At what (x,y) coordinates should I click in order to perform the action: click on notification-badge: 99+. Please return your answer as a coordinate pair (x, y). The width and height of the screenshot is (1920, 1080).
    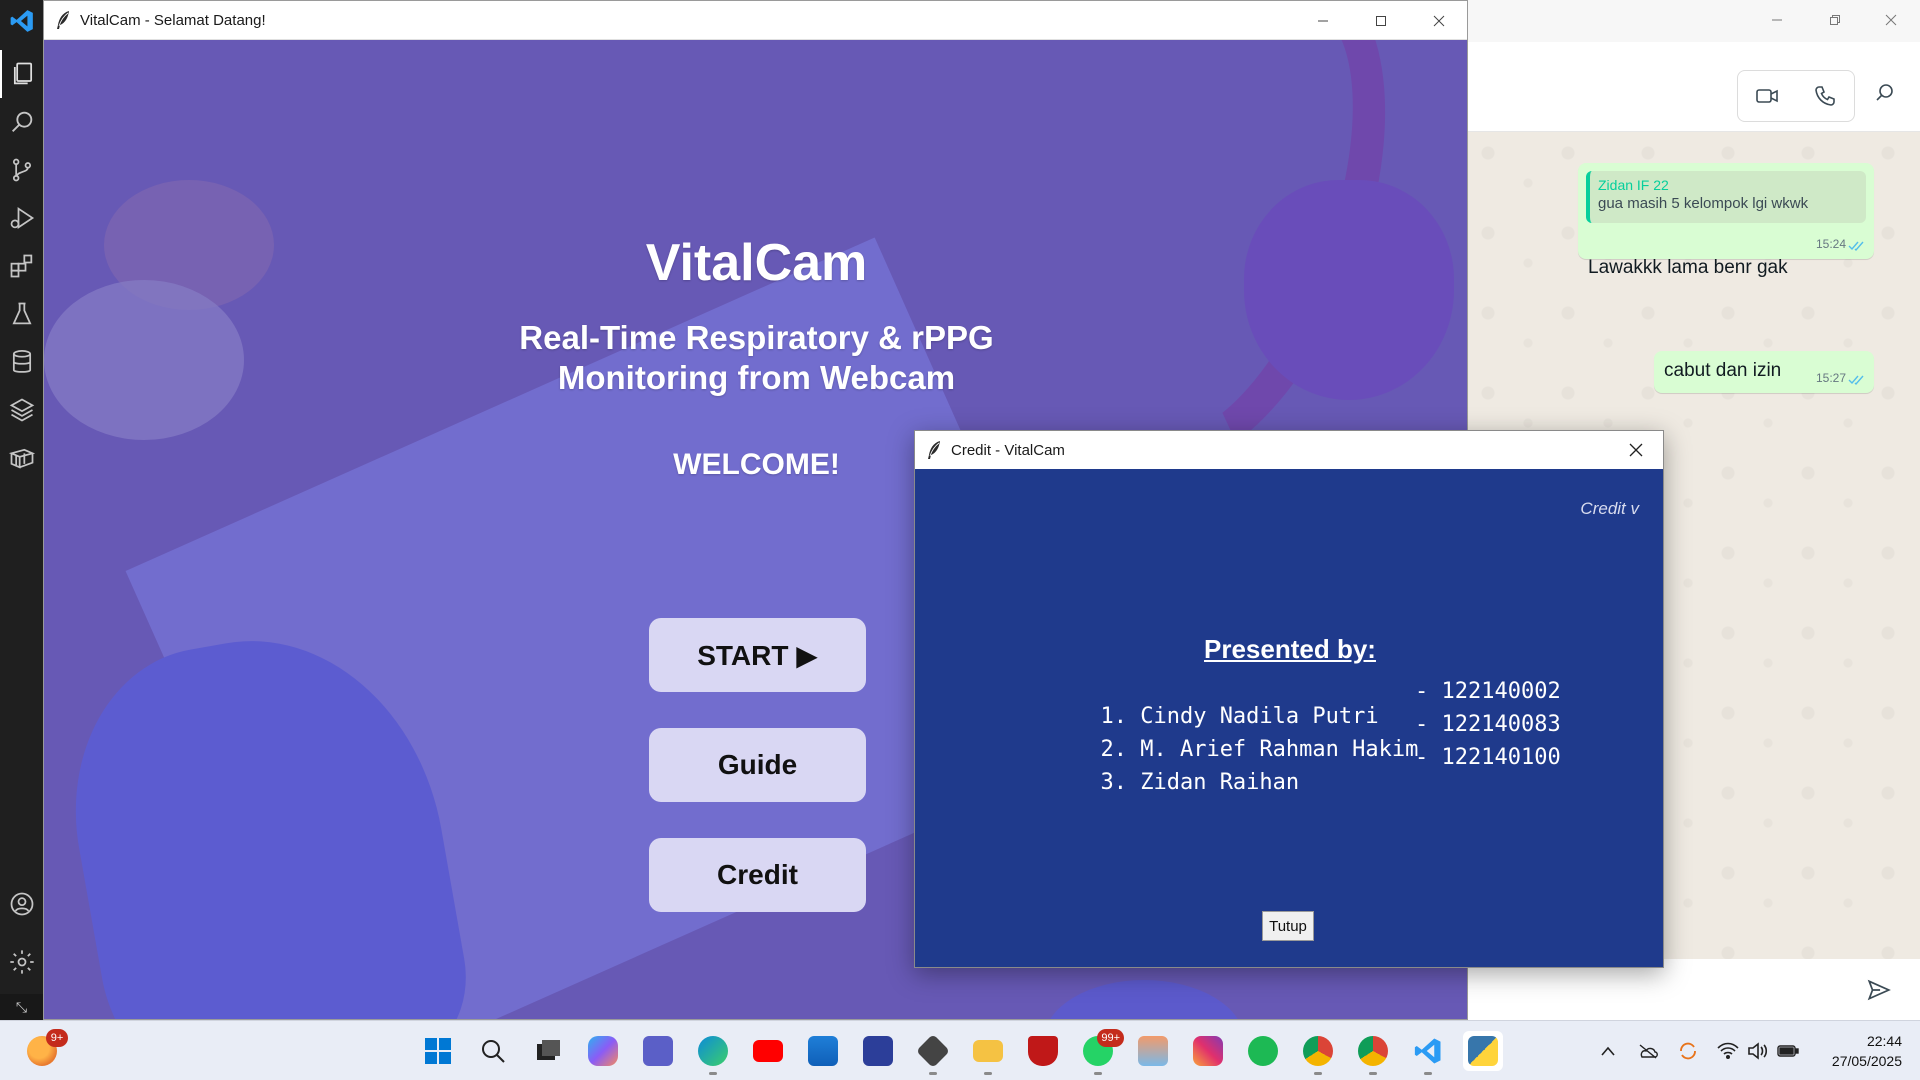
    Looking at the image, I should click on (1110, 1038).